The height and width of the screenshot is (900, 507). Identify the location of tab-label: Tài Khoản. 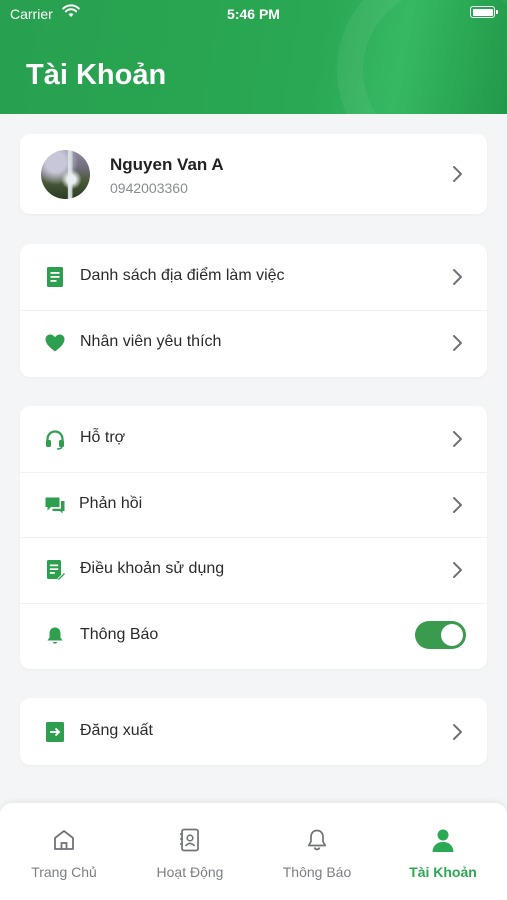
(443, 872).